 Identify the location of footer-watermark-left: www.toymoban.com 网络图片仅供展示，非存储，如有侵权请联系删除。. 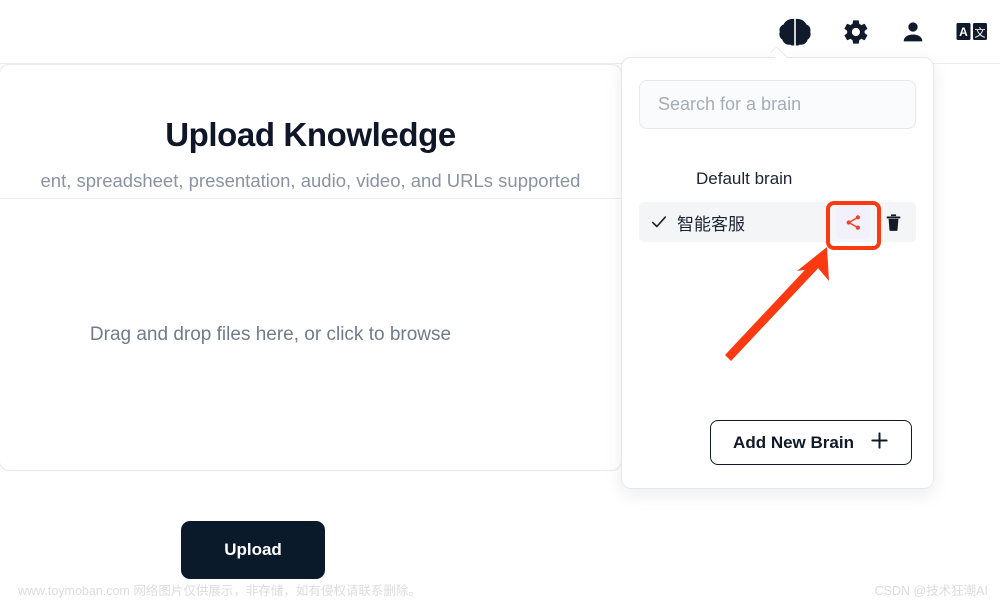
(219, 591).